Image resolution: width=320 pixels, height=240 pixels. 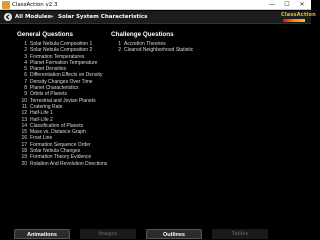 I want to click on question-label: Cleared Neighborhood Statistic, so click(x=159, y=50).